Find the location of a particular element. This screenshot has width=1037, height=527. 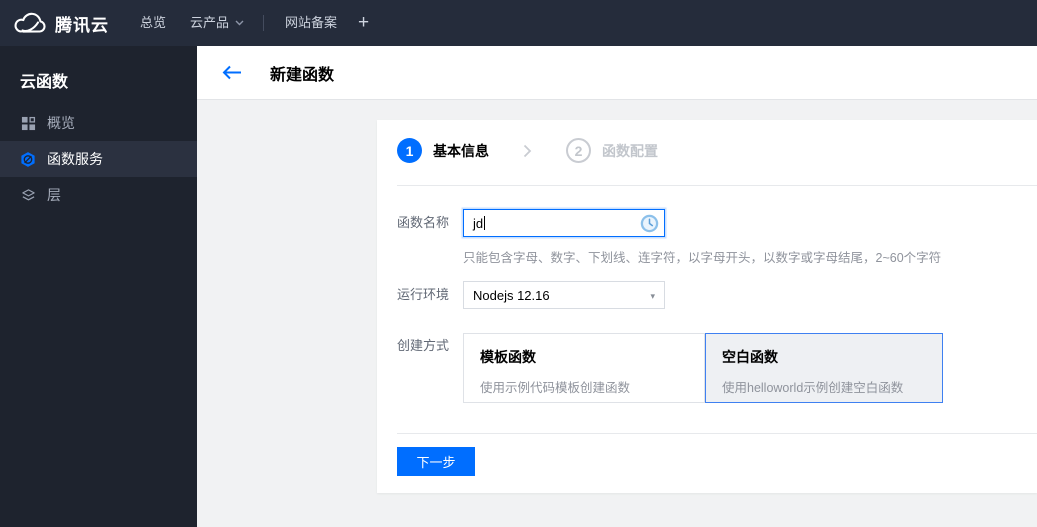

sidebar-item-layers: 层 is located at coordinates (98, 195).